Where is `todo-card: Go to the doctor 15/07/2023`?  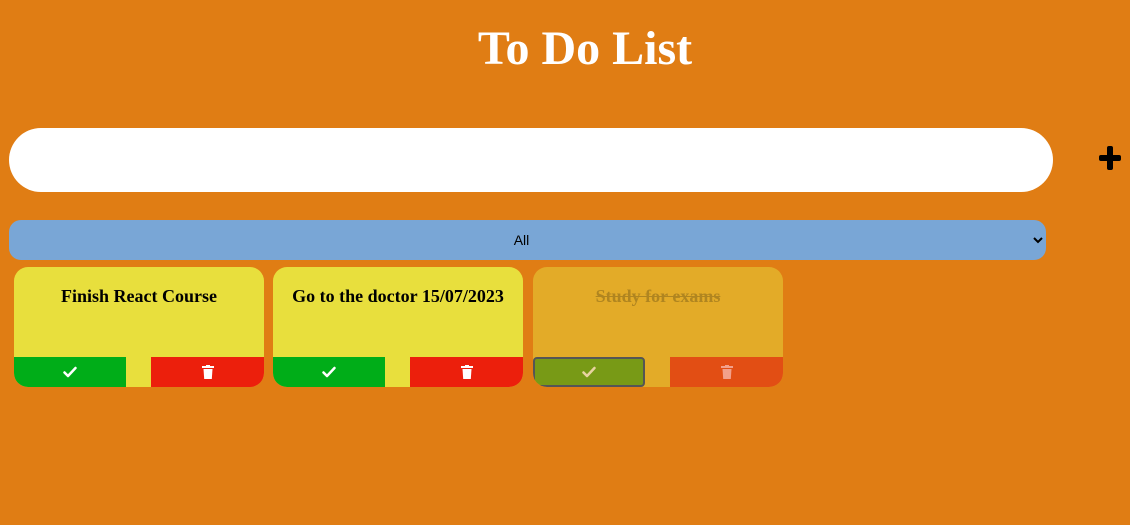
todo-card: Go to the doctor 15/07/2023 is located at coordinates (398, 327).